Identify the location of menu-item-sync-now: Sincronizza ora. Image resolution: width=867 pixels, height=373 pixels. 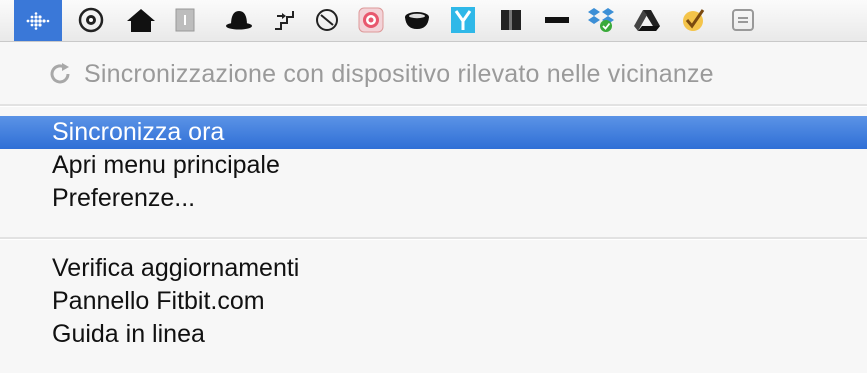
(433, 132).